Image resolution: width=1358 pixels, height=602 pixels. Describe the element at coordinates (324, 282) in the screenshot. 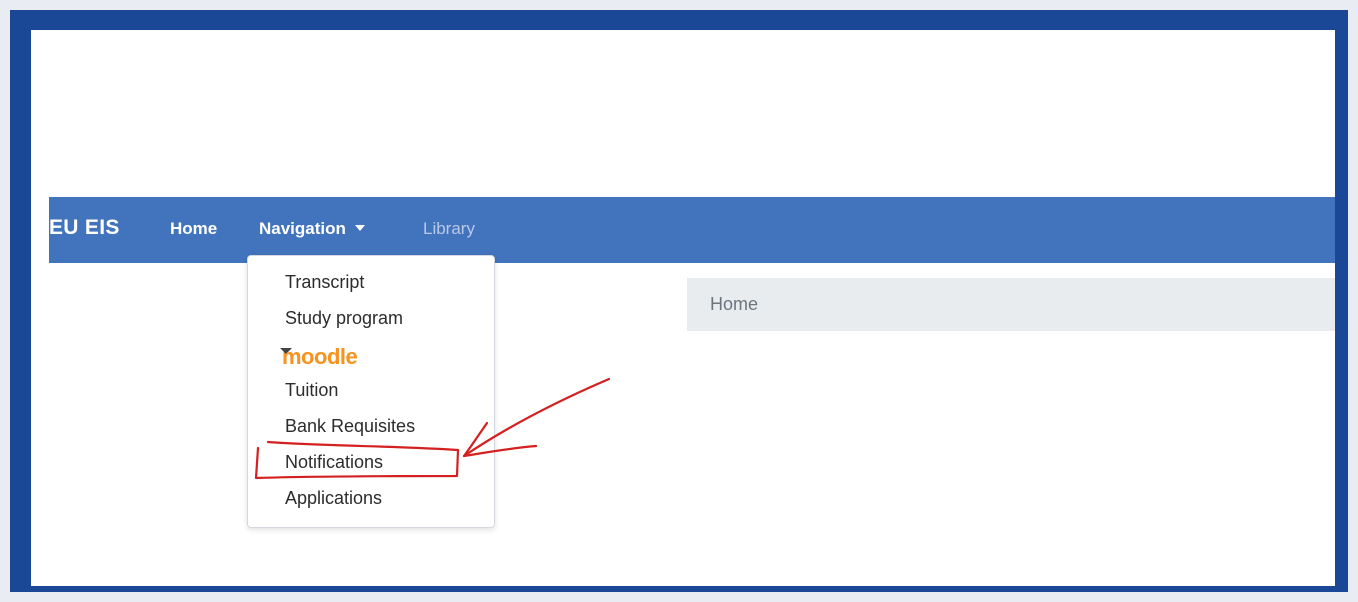

I see `dropdown-item-transcript: Transcript` at that location.